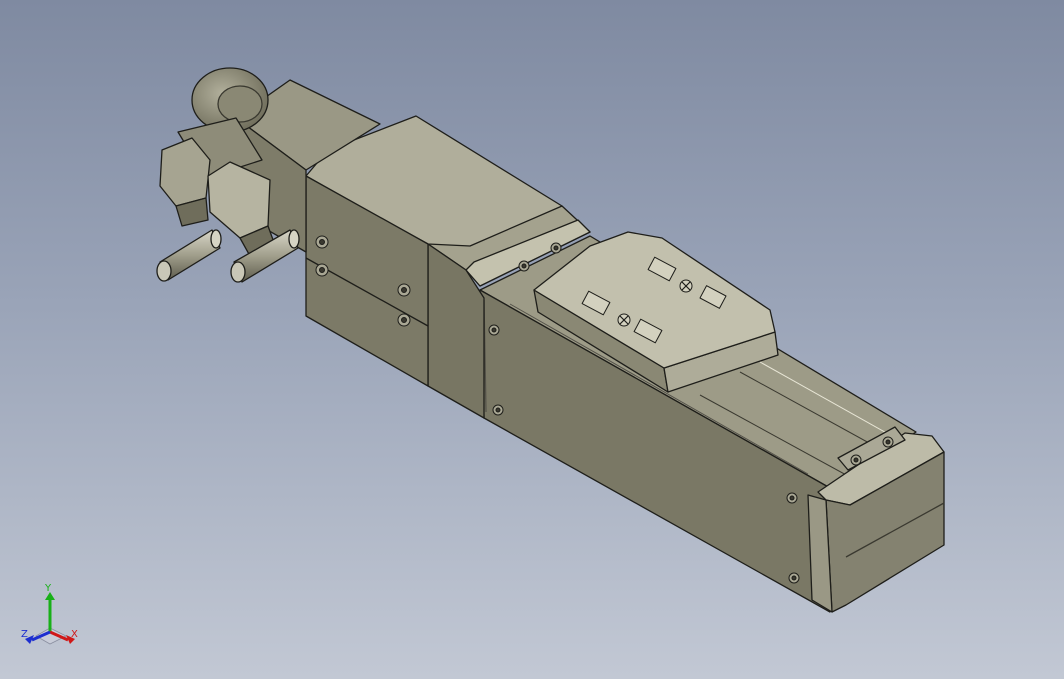 This screenshot has width=1064, height=679. I want to click on z-axis-label: Z, so click(24, 634).